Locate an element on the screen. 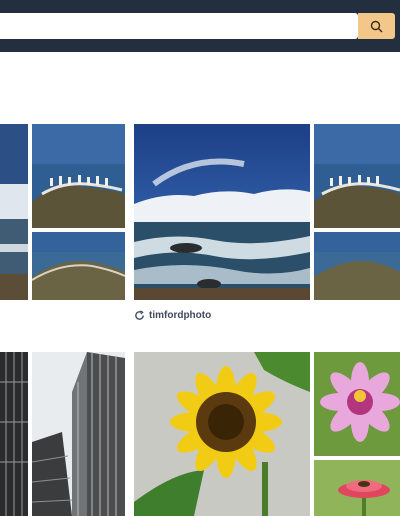 The height and width of the screenshot is (516, 400). photo-tile-cliff-sea-right is located at coordinates (357, 266).